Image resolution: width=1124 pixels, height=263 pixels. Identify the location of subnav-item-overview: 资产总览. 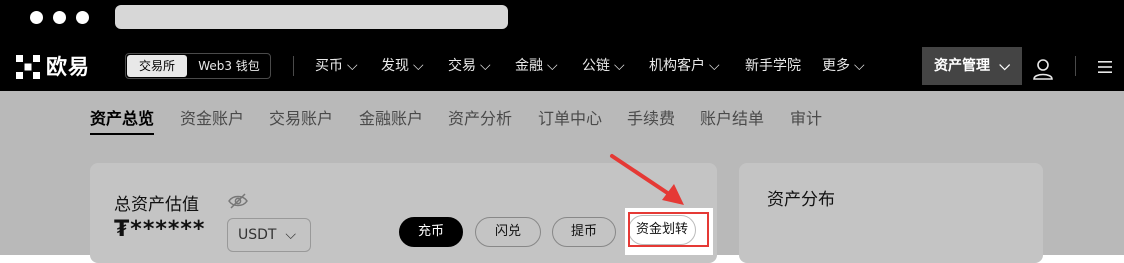
(122, 117).